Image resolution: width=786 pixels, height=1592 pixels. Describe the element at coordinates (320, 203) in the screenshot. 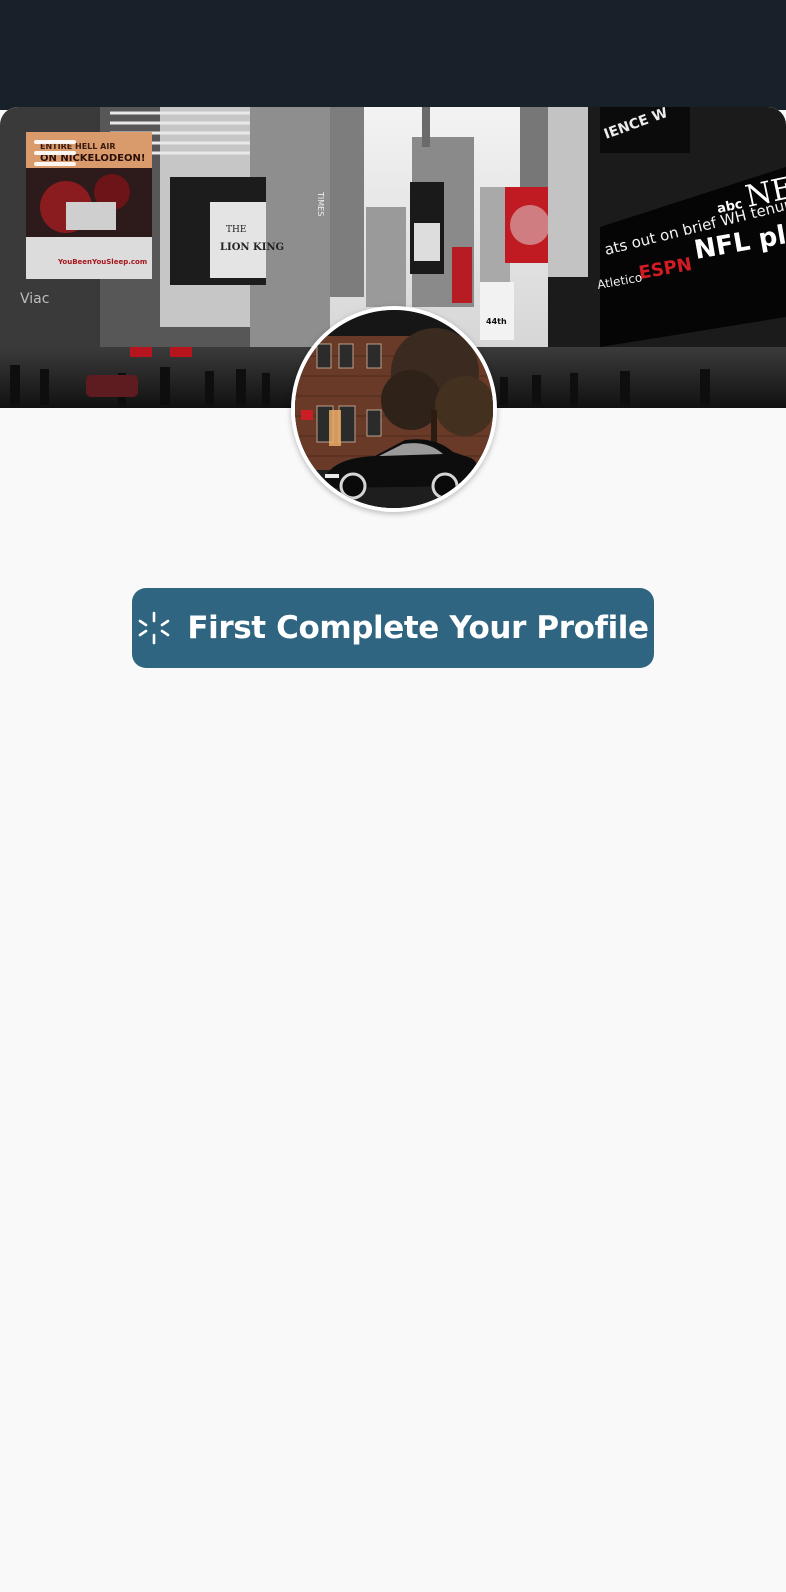

I see `sign-times: TIMES` at that location.